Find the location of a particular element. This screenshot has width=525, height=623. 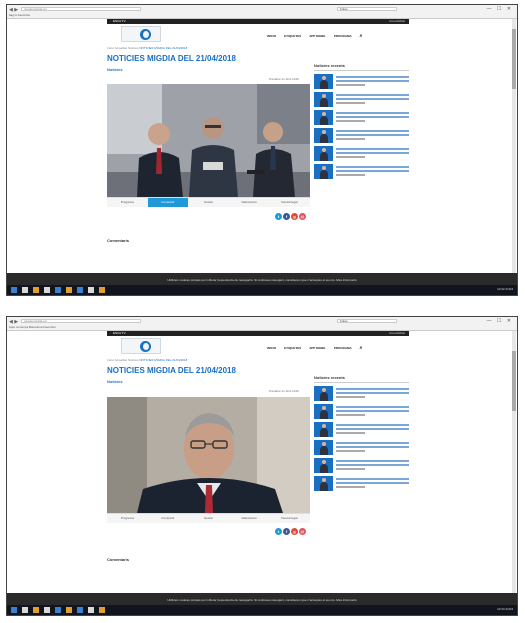

taskbar-clock: 13:32 21/04 is located at coordinates (505, 289).